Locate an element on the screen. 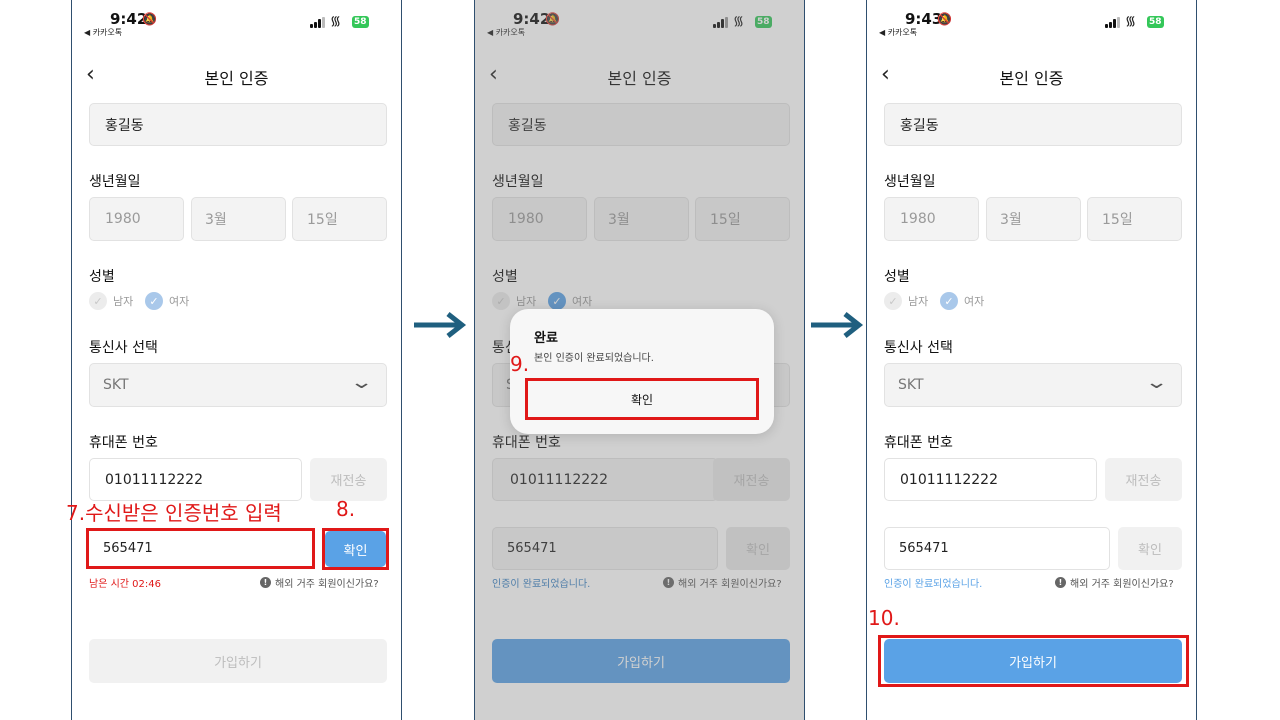 Image resolution: width=1280 pixels, height=720 pixels. annotation-step-10: 10. is located at coordinates (884, 618).